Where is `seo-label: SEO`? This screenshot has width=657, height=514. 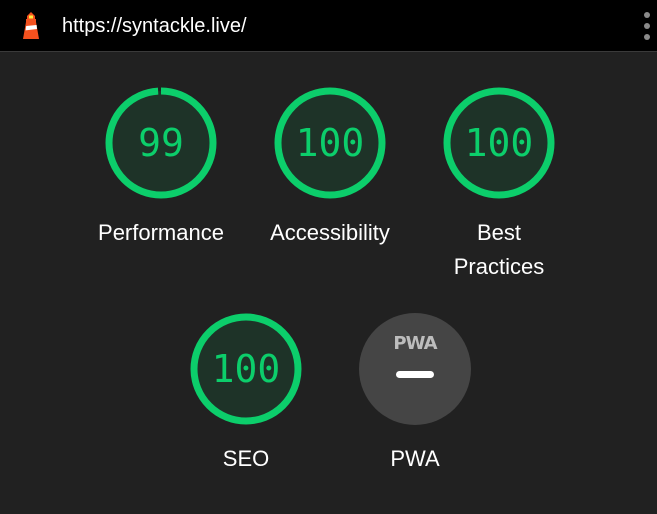
seo-label: SEO is located at coordinates (246, 458).